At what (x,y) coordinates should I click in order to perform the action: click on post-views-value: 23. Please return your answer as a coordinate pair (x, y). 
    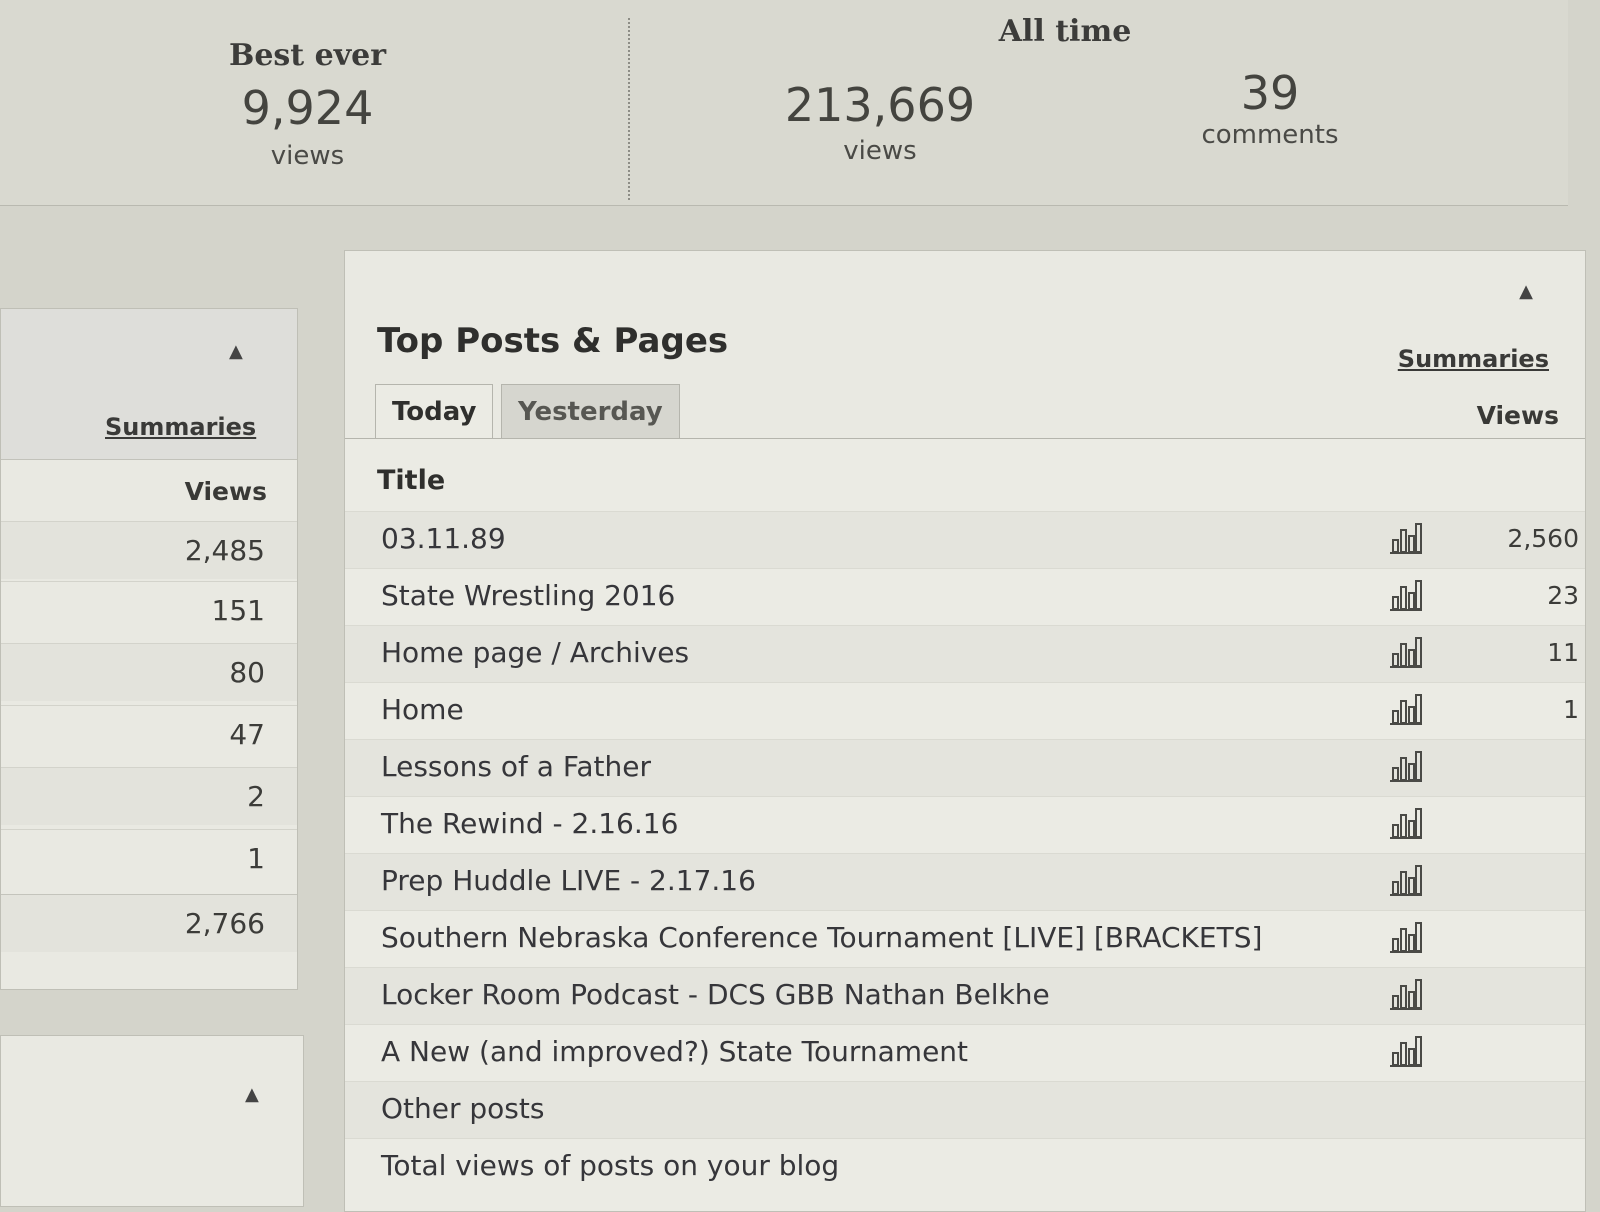
    Looking at the image, I should click on (1563, 595).